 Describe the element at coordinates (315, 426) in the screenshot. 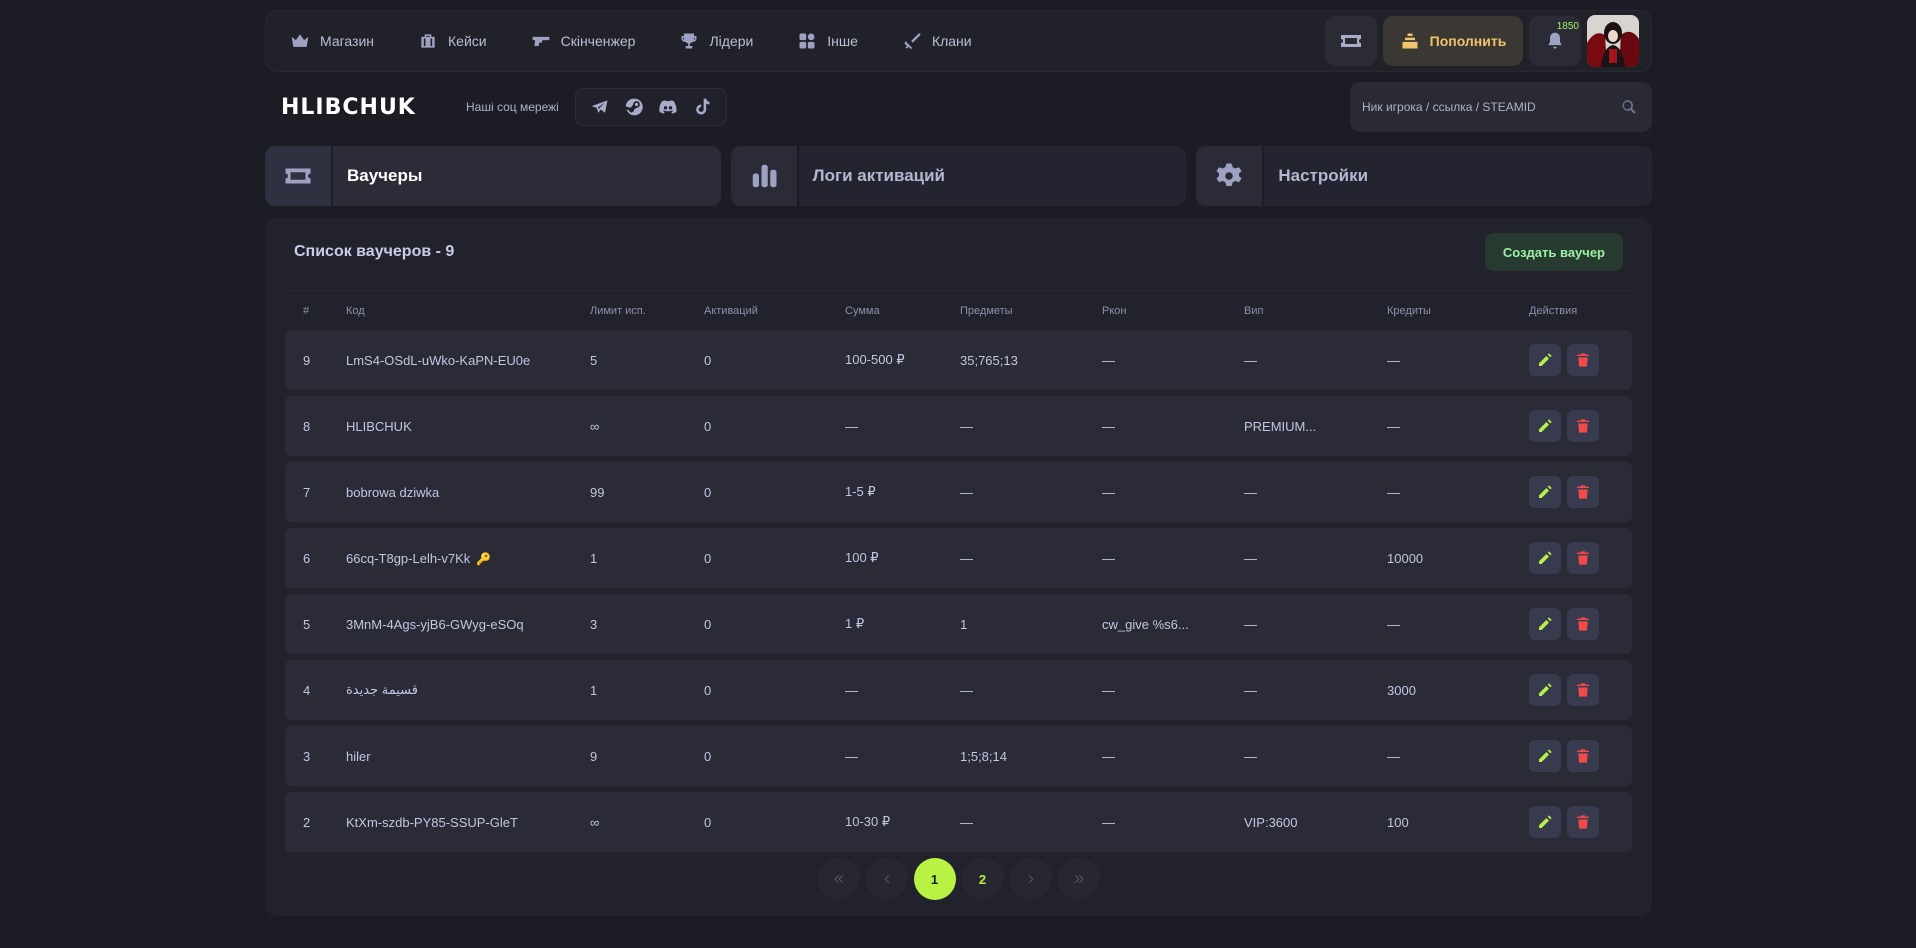

I see `cell-id: 8` at that location.